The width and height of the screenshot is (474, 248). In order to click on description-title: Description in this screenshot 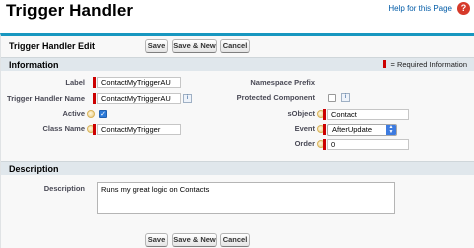, I will do `click(34, 169)`.